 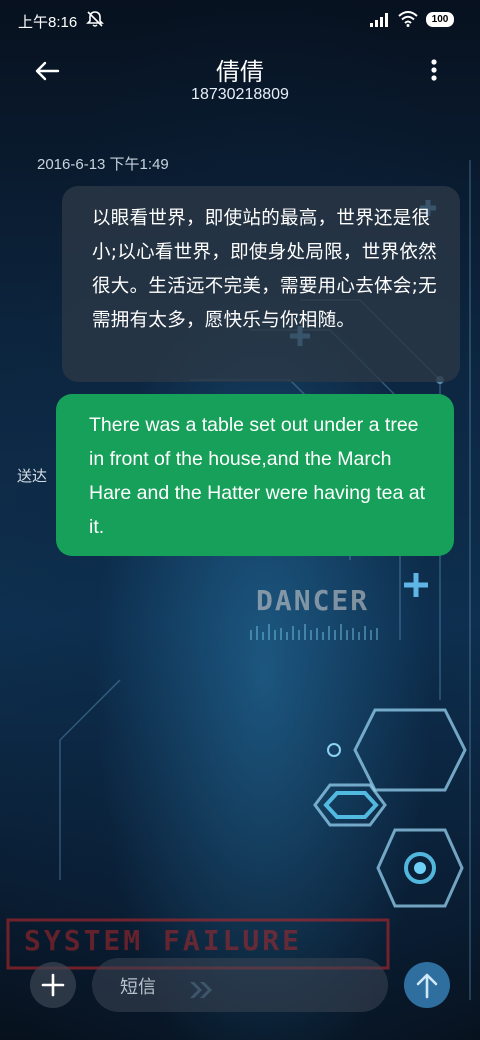 I want to click on delivery-status: 送达, so click(x=32, y=476).